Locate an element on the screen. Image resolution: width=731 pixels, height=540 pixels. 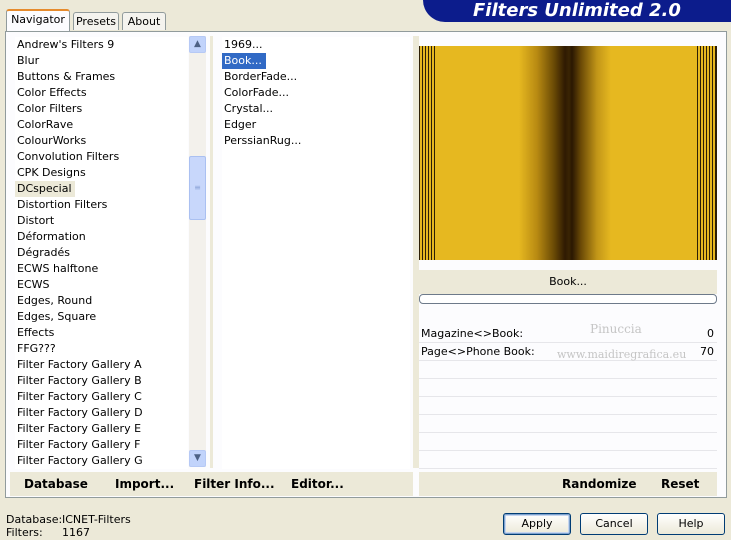
category-item: DCspecial is located at coordinates (45, 189).